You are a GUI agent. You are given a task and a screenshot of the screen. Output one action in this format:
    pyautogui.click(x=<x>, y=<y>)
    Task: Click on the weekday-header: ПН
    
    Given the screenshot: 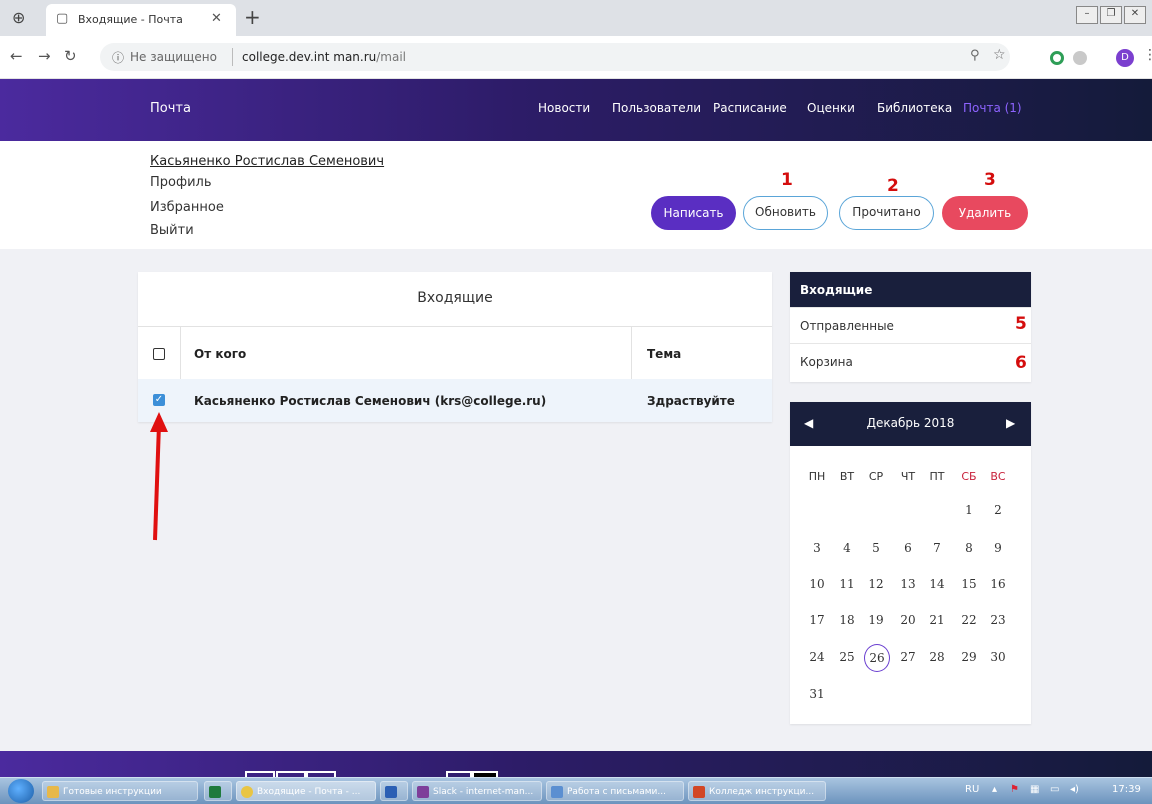 What is the action you would take?
    pyautogui.click(x=817, y=476)
    